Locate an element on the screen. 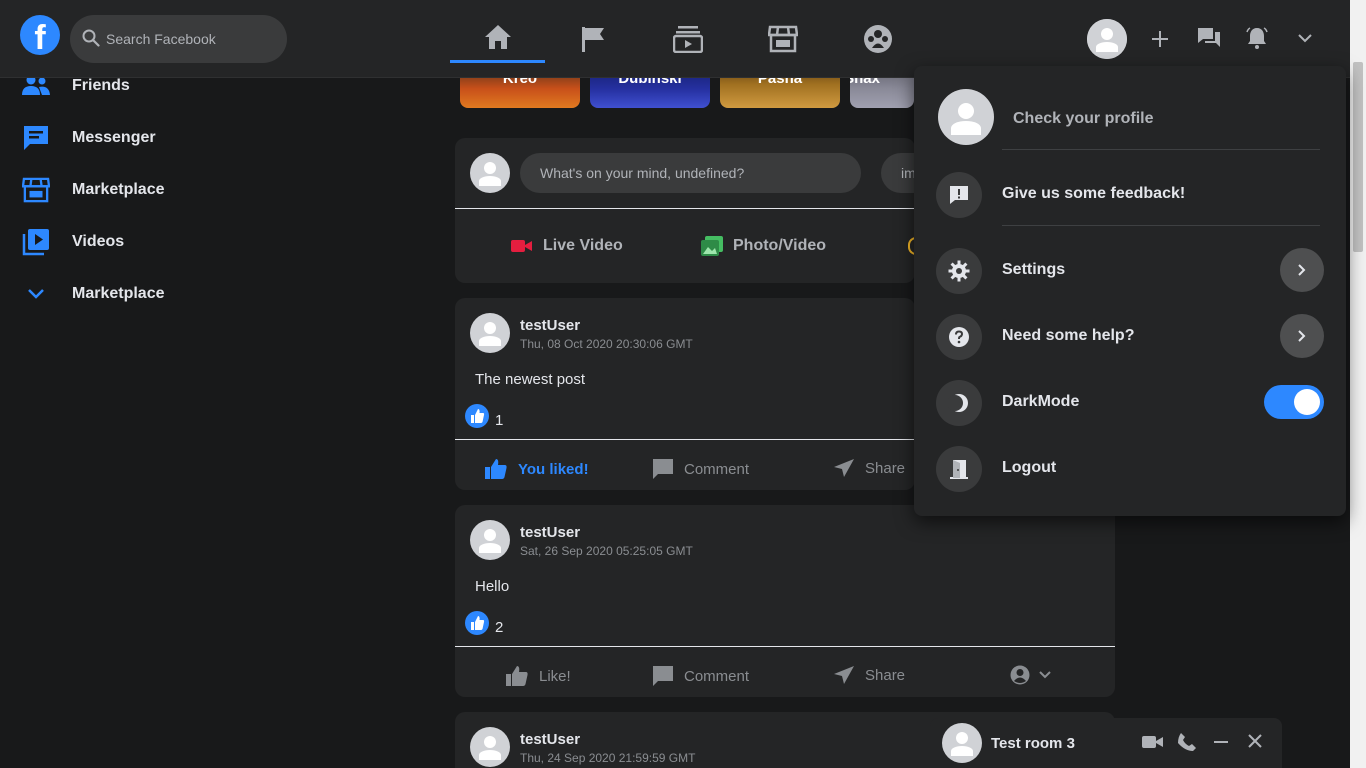 This screenshot has width=1366, height=768. whats-on-your-mind-input: What's on your mind, undefined? is located at coordinates (690, 173).